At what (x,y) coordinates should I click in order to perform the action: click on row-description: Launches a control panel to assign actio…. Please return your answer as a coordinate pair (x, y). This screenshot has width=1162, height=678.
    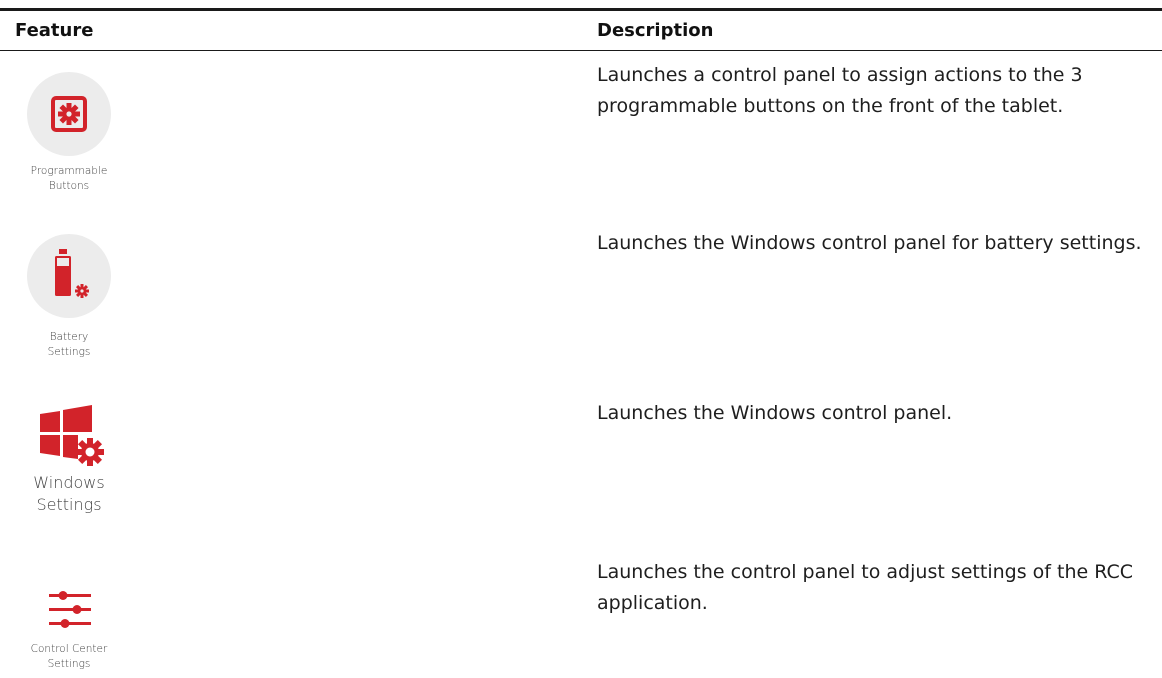
    Looking at the image, I should click on (840, 90).